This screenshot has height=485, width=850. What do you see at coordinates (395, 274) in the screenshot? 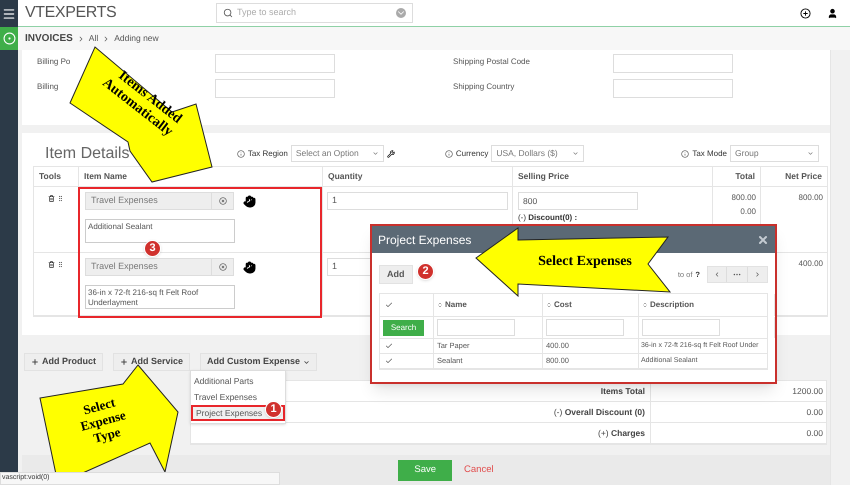
I see `add-button: Add` at bounding box center [395, 274].